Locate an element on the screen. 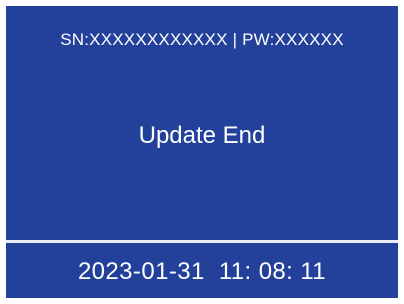 The height and width of the screenshot is (304, 404). datetime-display: 2023-01-31 11: 08: 11 is located at coordinates (202, 271).